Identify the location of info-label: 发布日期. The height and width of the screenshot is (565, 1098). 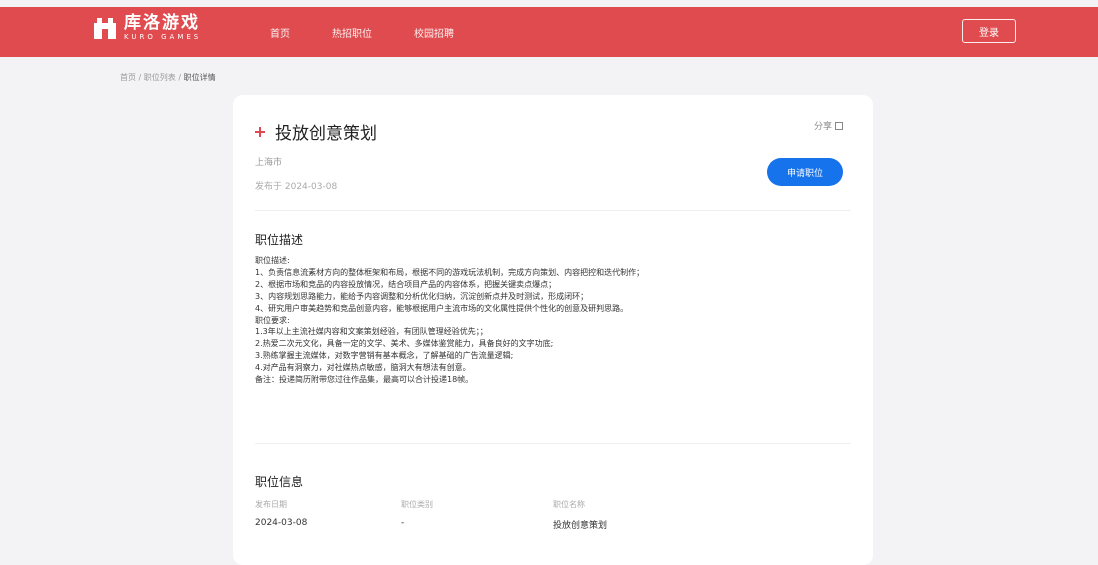
(271, 504).